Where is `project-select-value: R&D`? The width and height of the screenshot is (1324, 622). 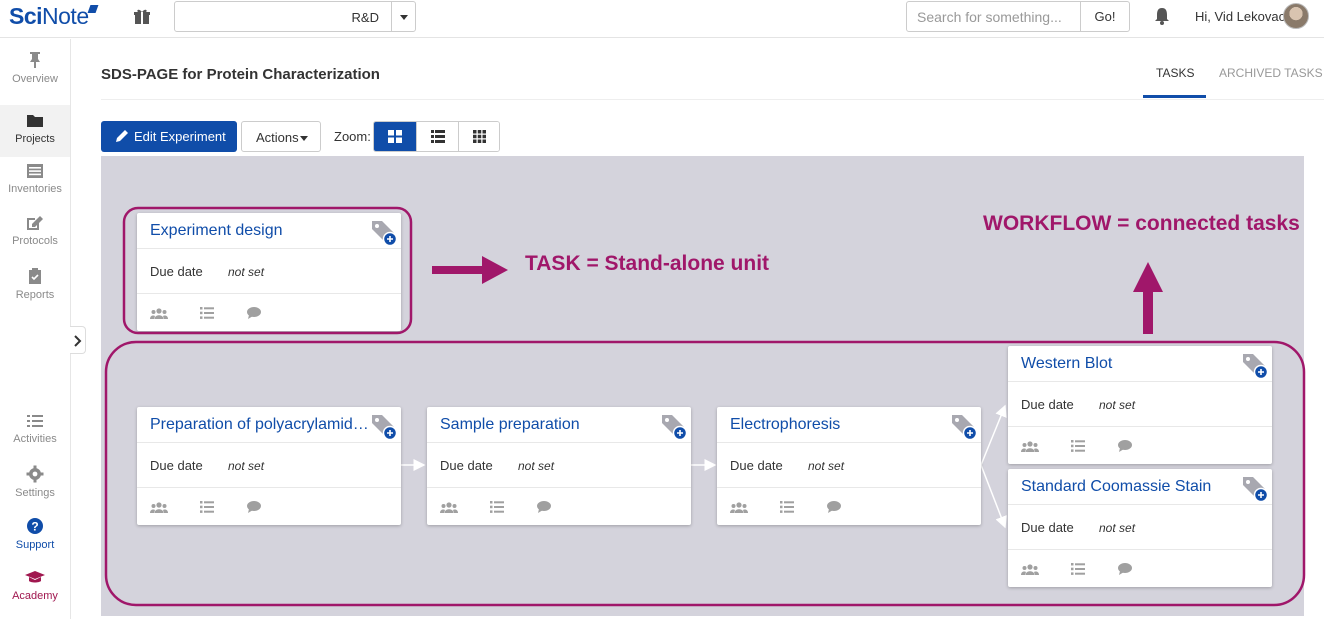 project-select-value: R&D is located at coordinates (365, 17).